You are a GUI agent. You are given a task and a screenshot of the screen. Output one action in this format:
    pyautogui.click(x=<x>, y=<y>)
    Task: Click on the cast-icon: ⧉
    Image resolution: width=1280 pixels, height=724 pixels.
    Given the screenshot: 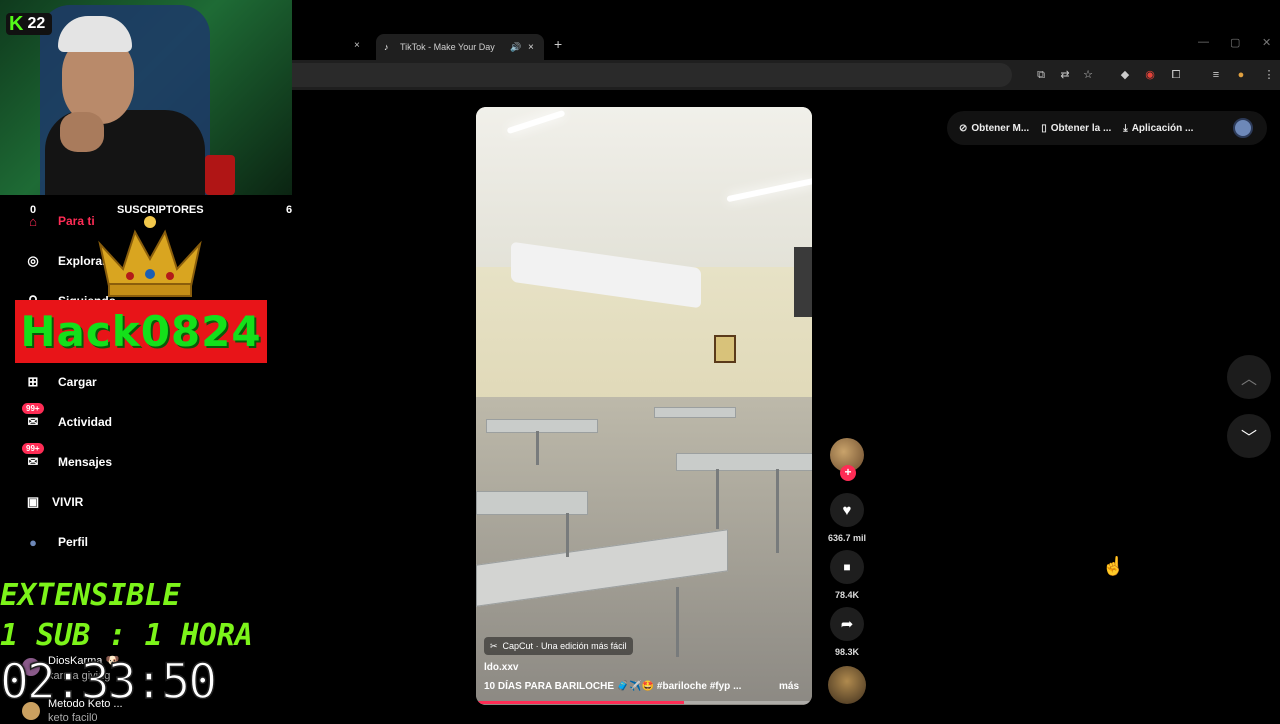 What is the action you would take?
    pyautogui.click(x=1041, y=75)
    